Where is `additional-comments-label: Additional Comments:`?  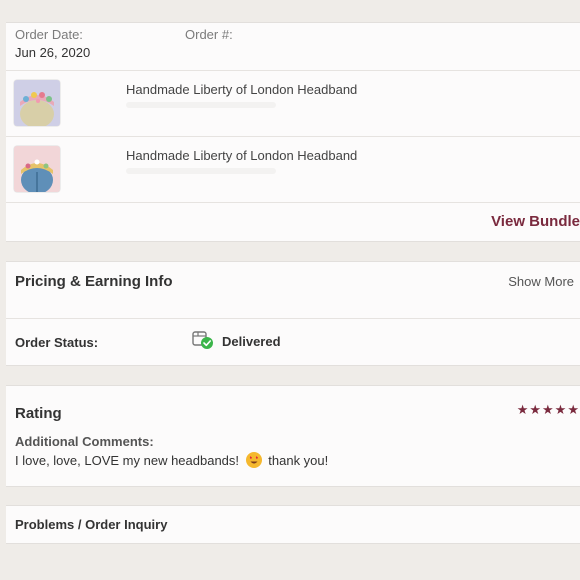
additional-comments-label: Additional Comments: is located at coordinates (84, 441).